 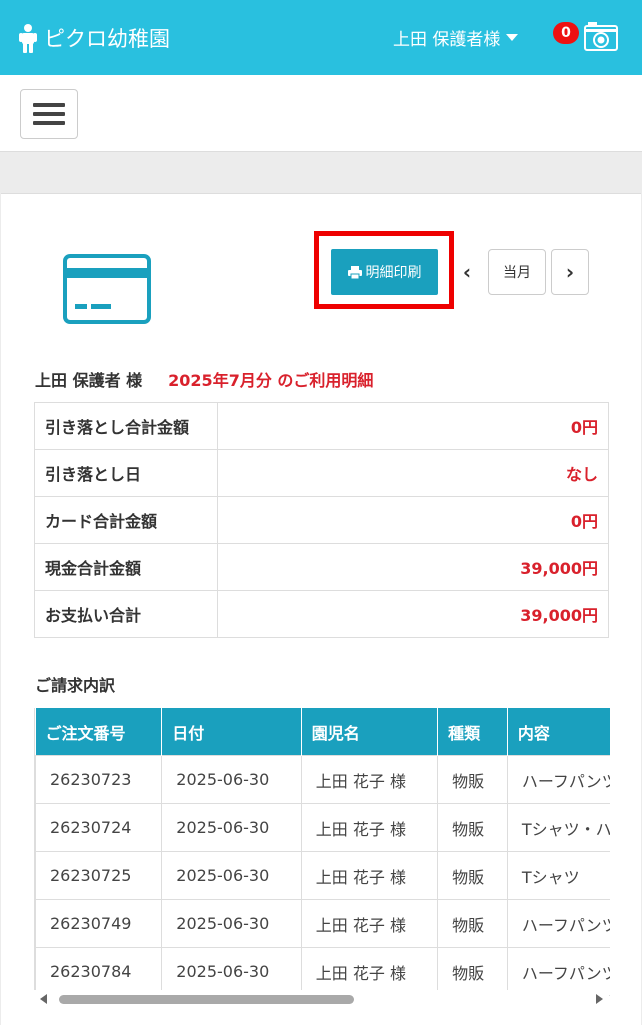 What do you see at coordinates (107, 289) in the screenshot?
I see `credit-card-icon` at bounding box center [107, 289].